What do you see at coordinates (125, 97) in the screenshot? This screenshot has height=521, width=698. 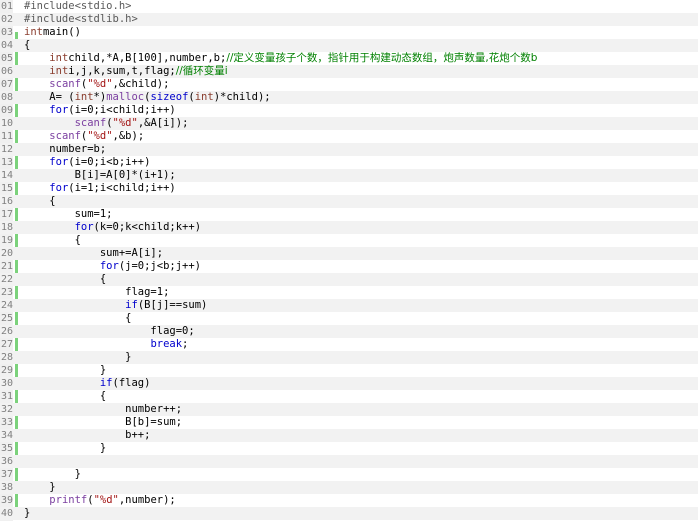 I see `code-token: malloc` at bounding box center [125, 97].